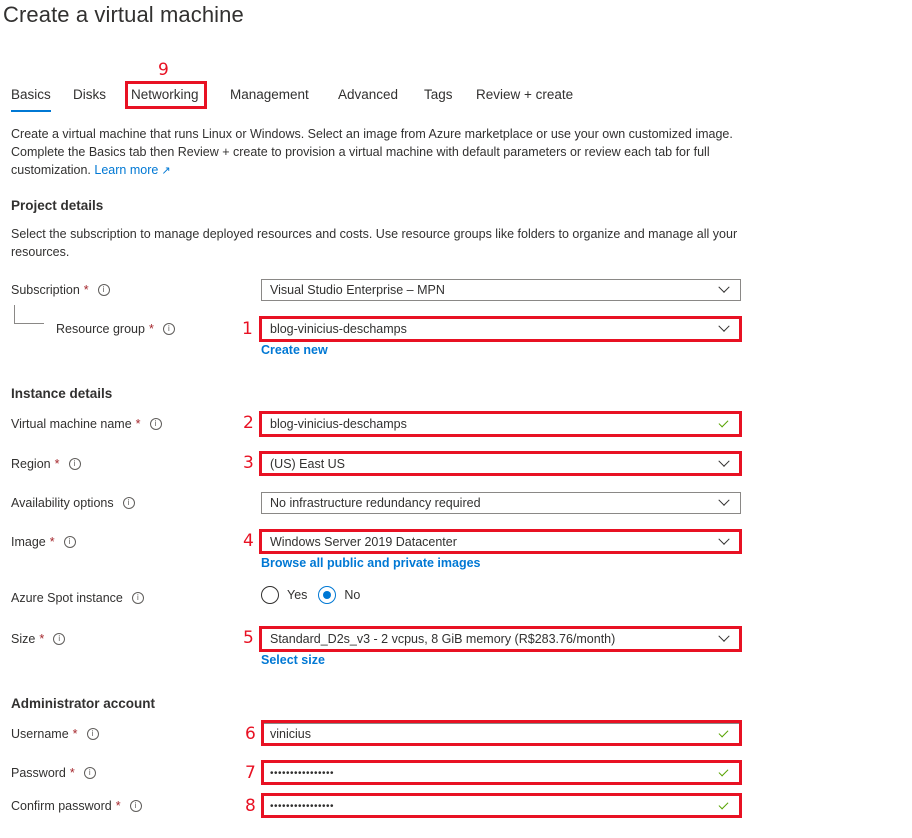 The width and height of the screenshot is (912, 838). Describe the element at coordinates (338, 424) in the screenshot. I see `vm-name-value: blog-vinicius-deschamps` at that location.